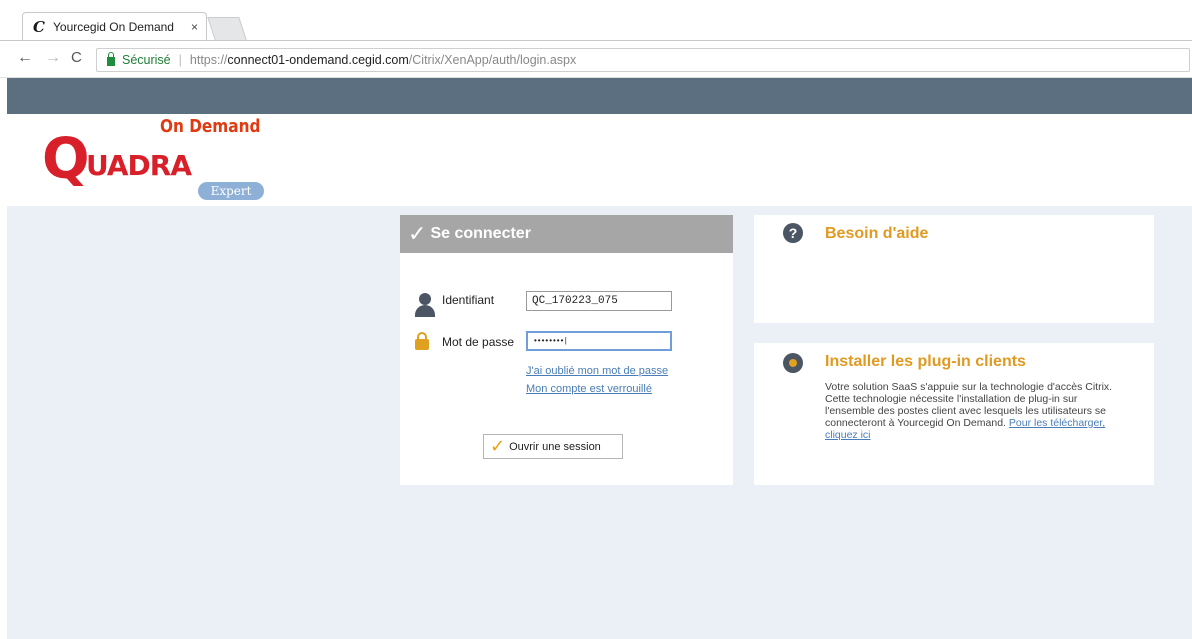 The image size is (1192, 639). I want to click on login-header: ✓ Se connecter, so click(566, 234).